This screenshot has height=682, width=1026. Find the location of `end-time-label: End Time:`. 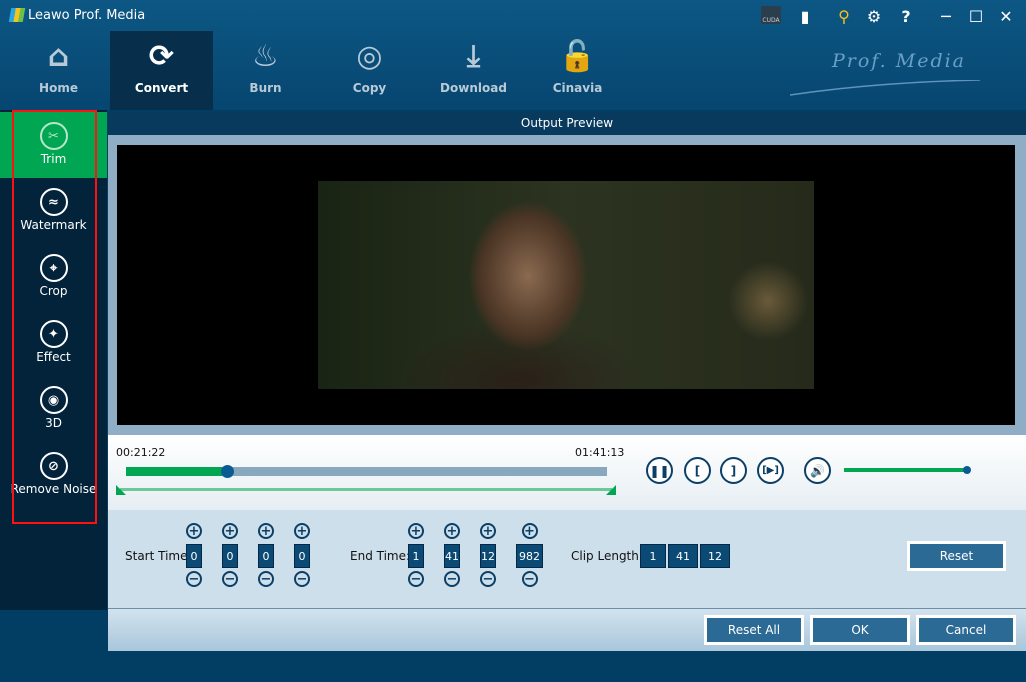

end-time-label: End Time: is located at coordinates (380, 556).